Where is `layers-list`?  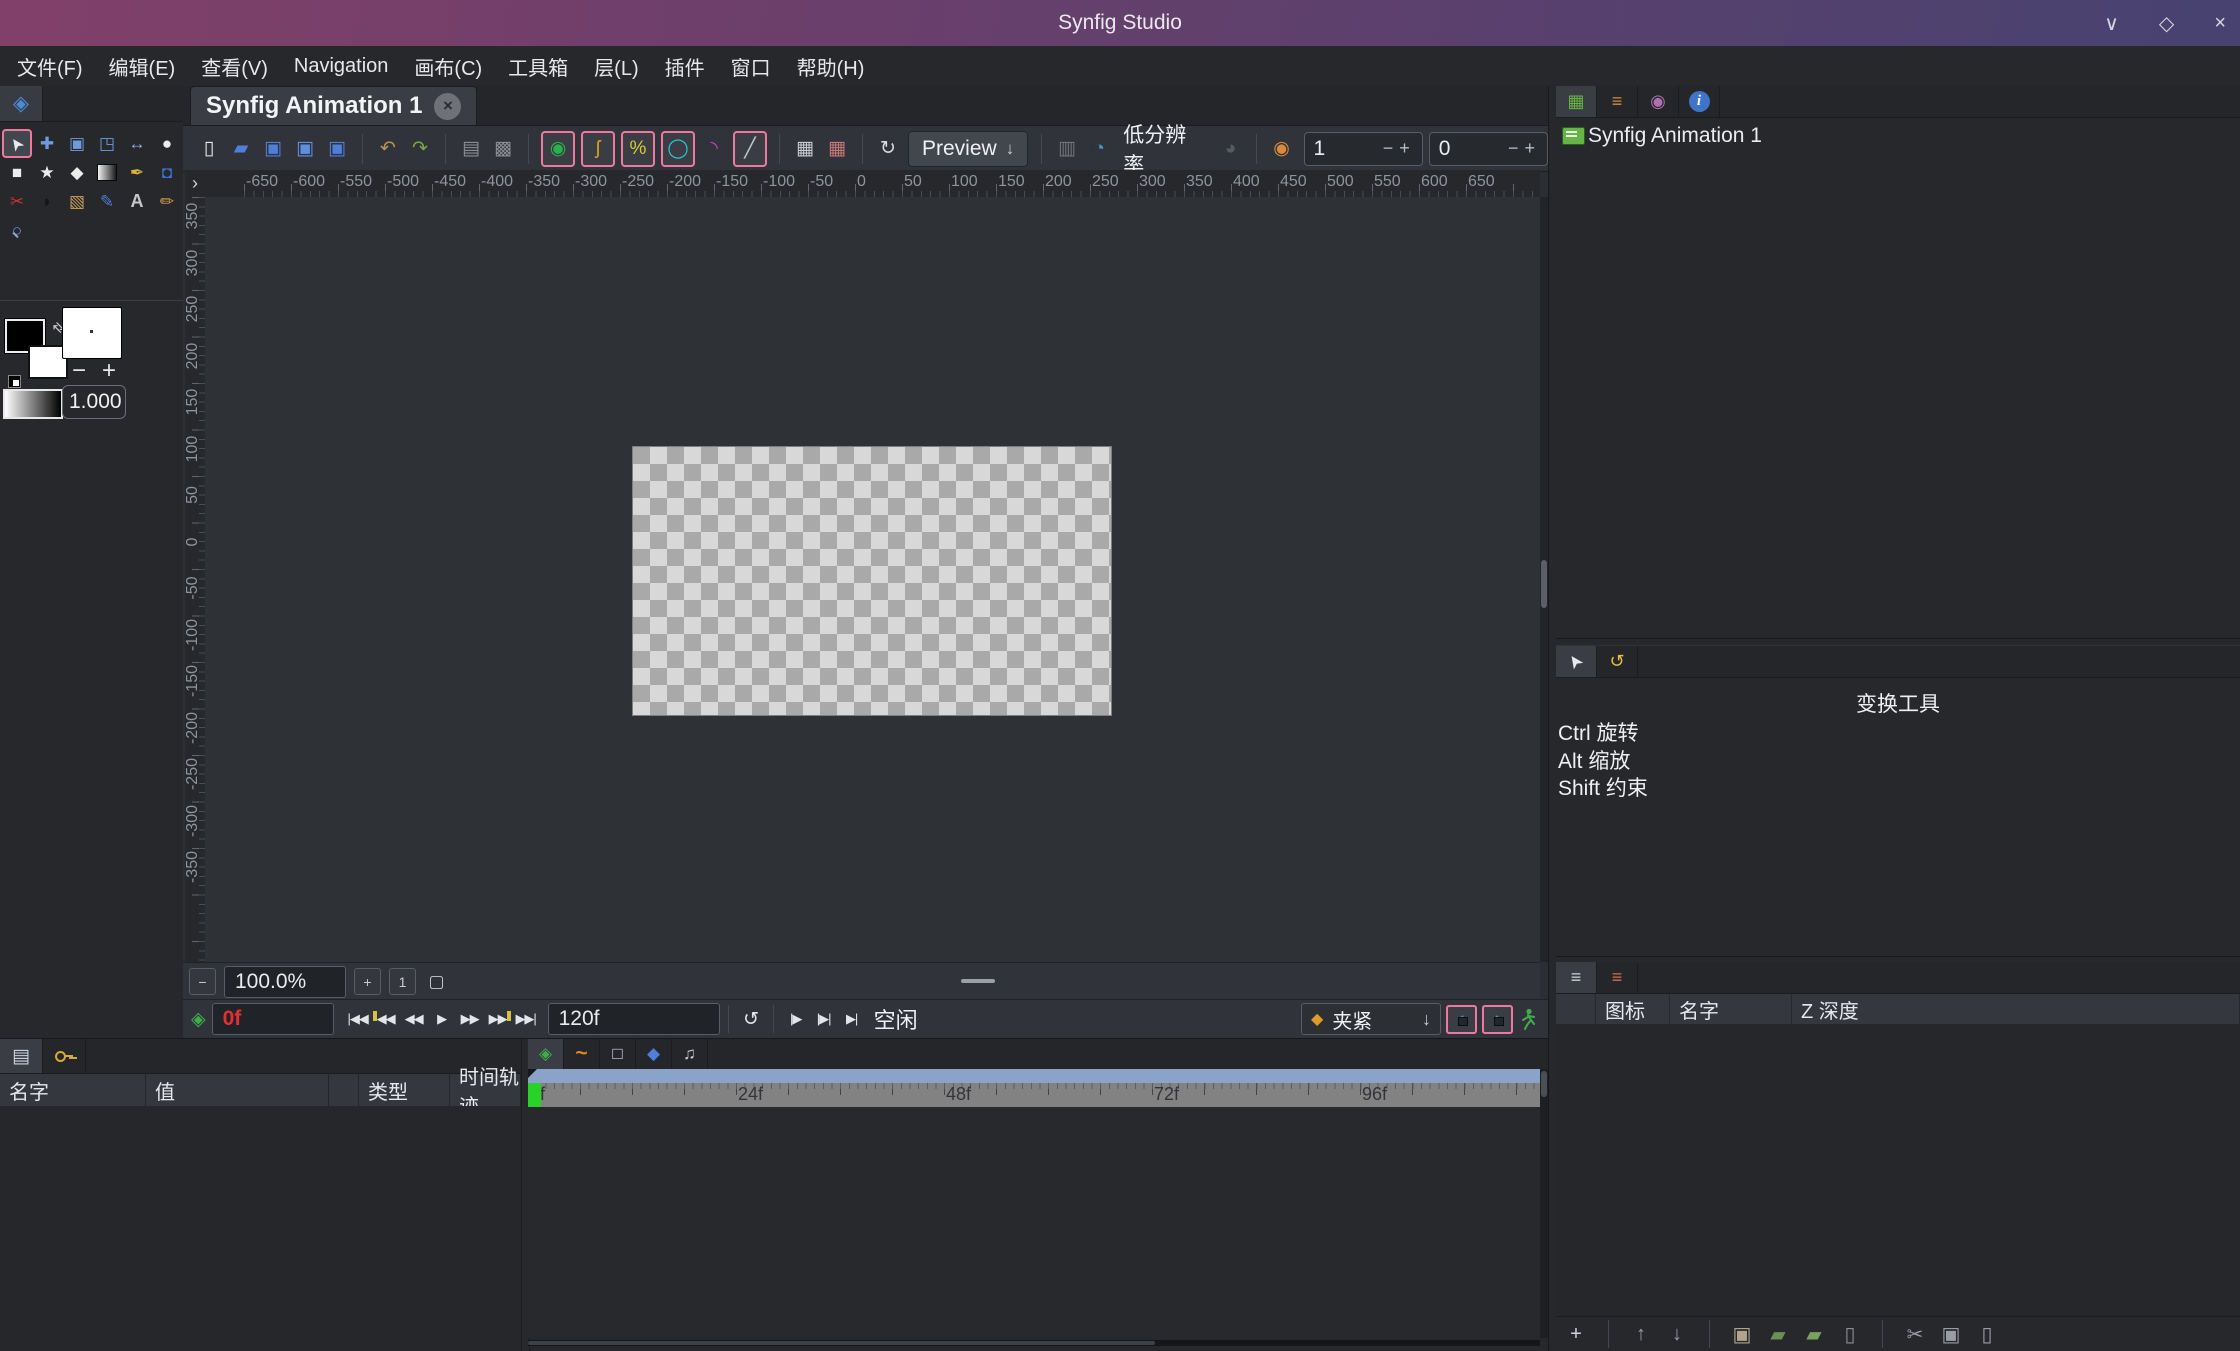 layers-list is located at coordinates (1898, 1170).